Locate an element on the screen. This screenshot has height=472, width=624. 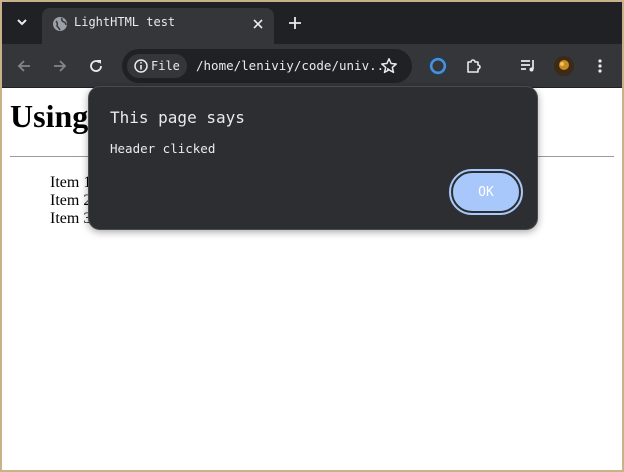
plus-icon is located at coordinates (295, 23).